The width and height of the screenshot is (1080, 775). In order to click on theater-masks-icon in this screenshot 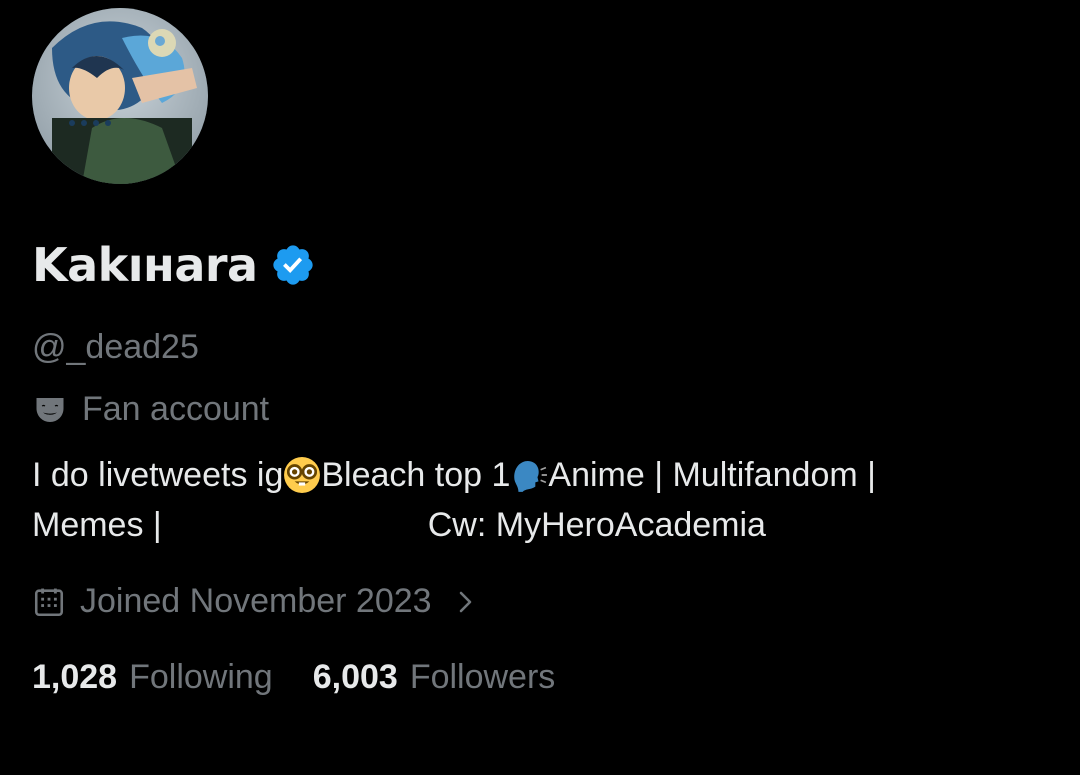, I will do `click(50, 410)`.